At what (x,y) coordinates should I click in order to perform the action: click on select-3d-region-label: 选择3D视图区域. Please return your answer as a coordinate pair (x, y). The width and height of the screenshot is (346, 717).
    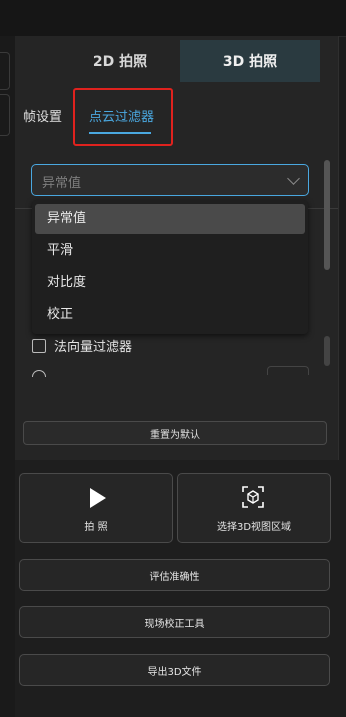
    Looking at the image, I should click on (254, 527).